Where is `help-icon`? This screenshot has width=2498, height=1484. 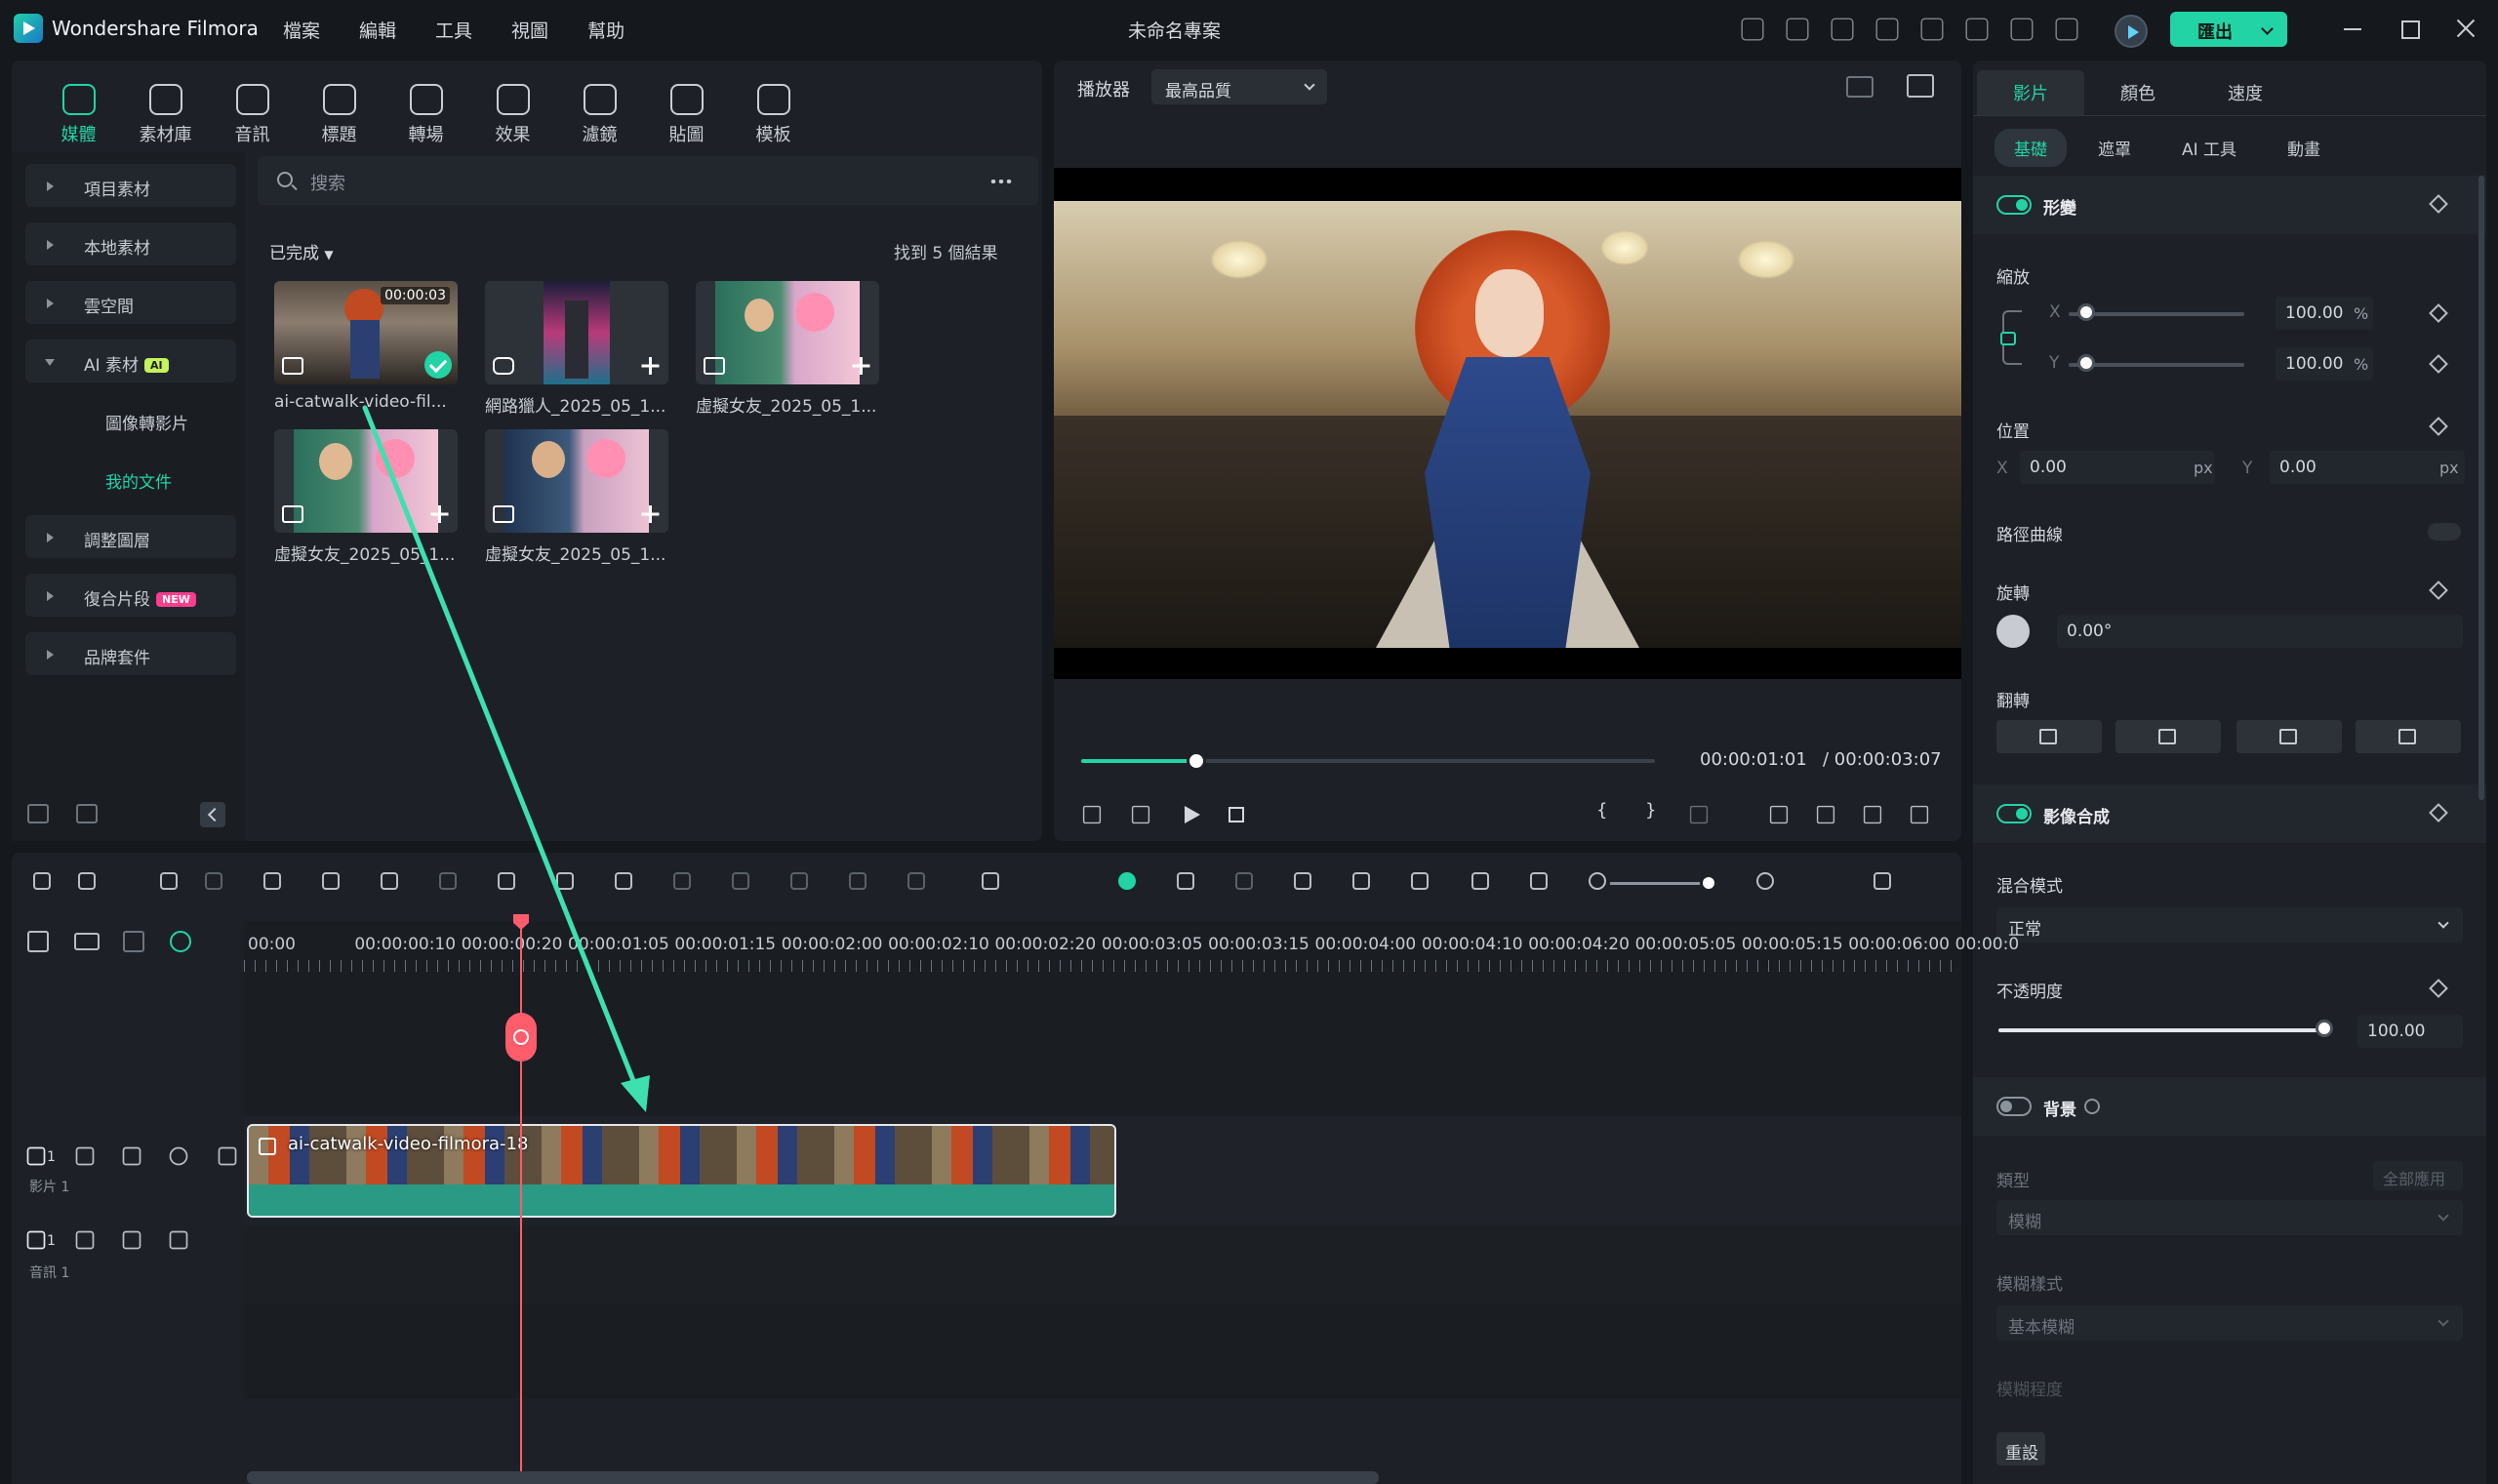 help-icon is located at coordinates (2092, 1106).